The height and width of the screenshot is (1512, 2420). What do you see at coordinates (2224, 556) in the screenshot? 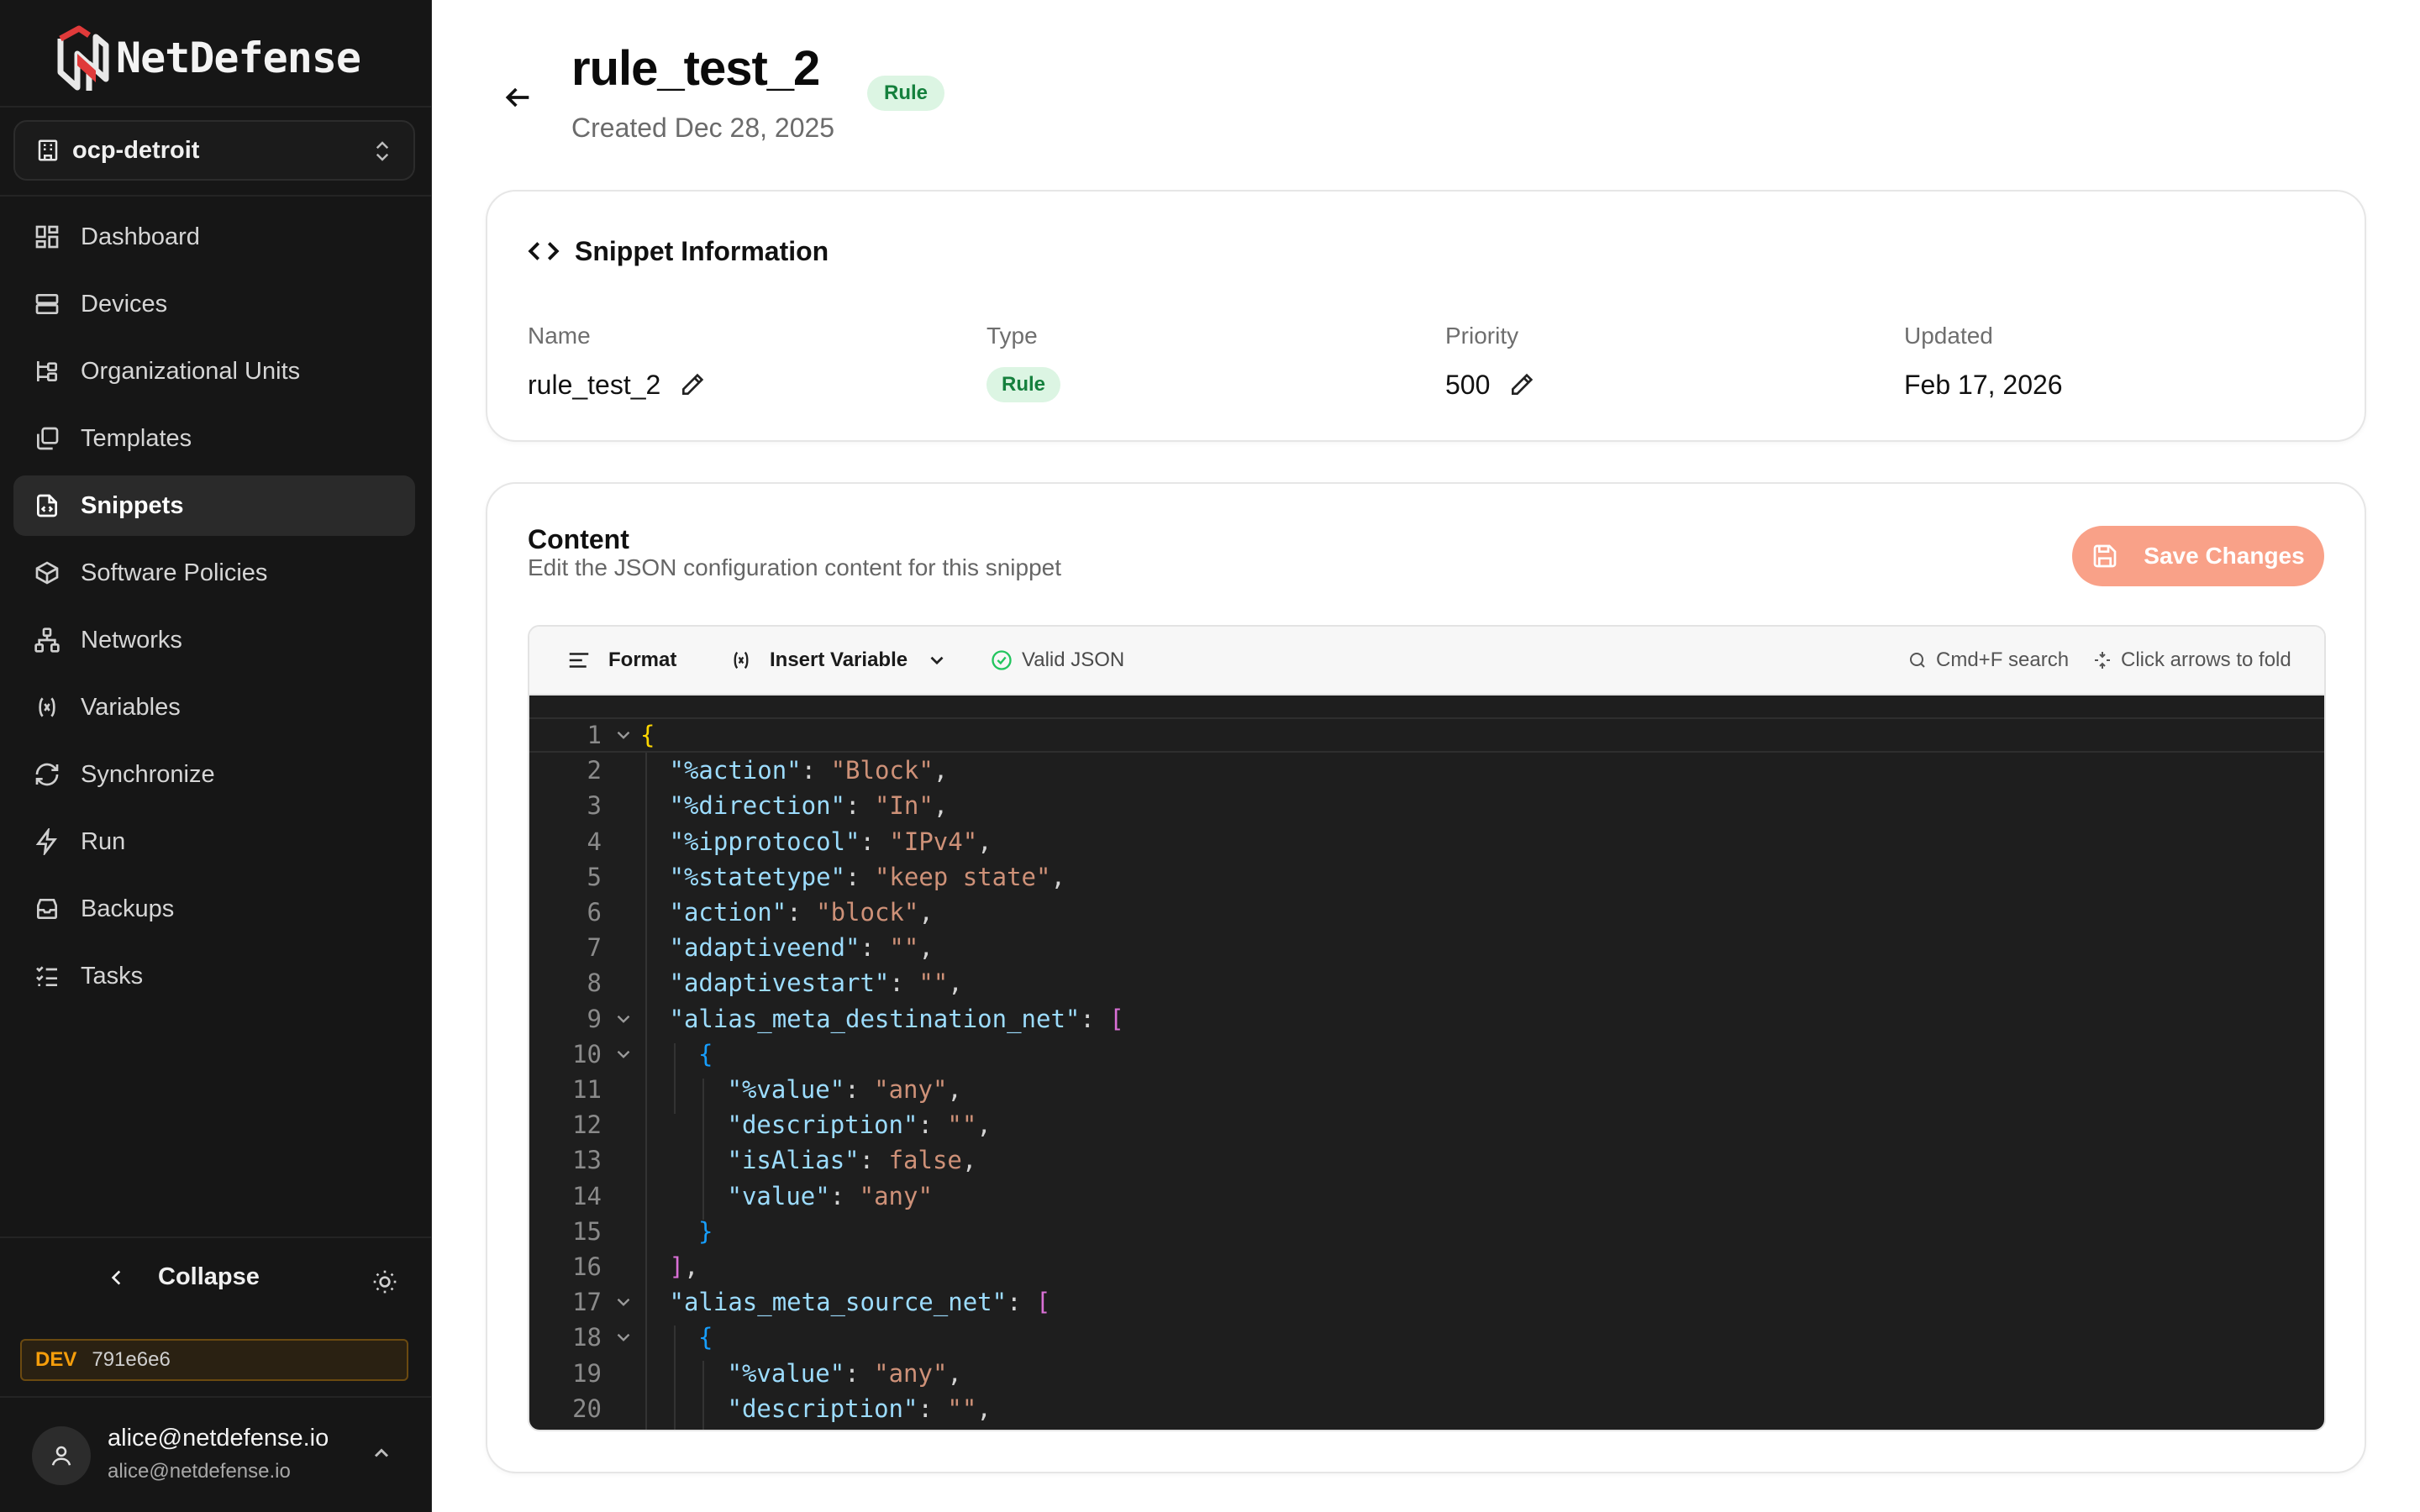
I see `save-label: Save Changes` at bounding box center [2224, 556].